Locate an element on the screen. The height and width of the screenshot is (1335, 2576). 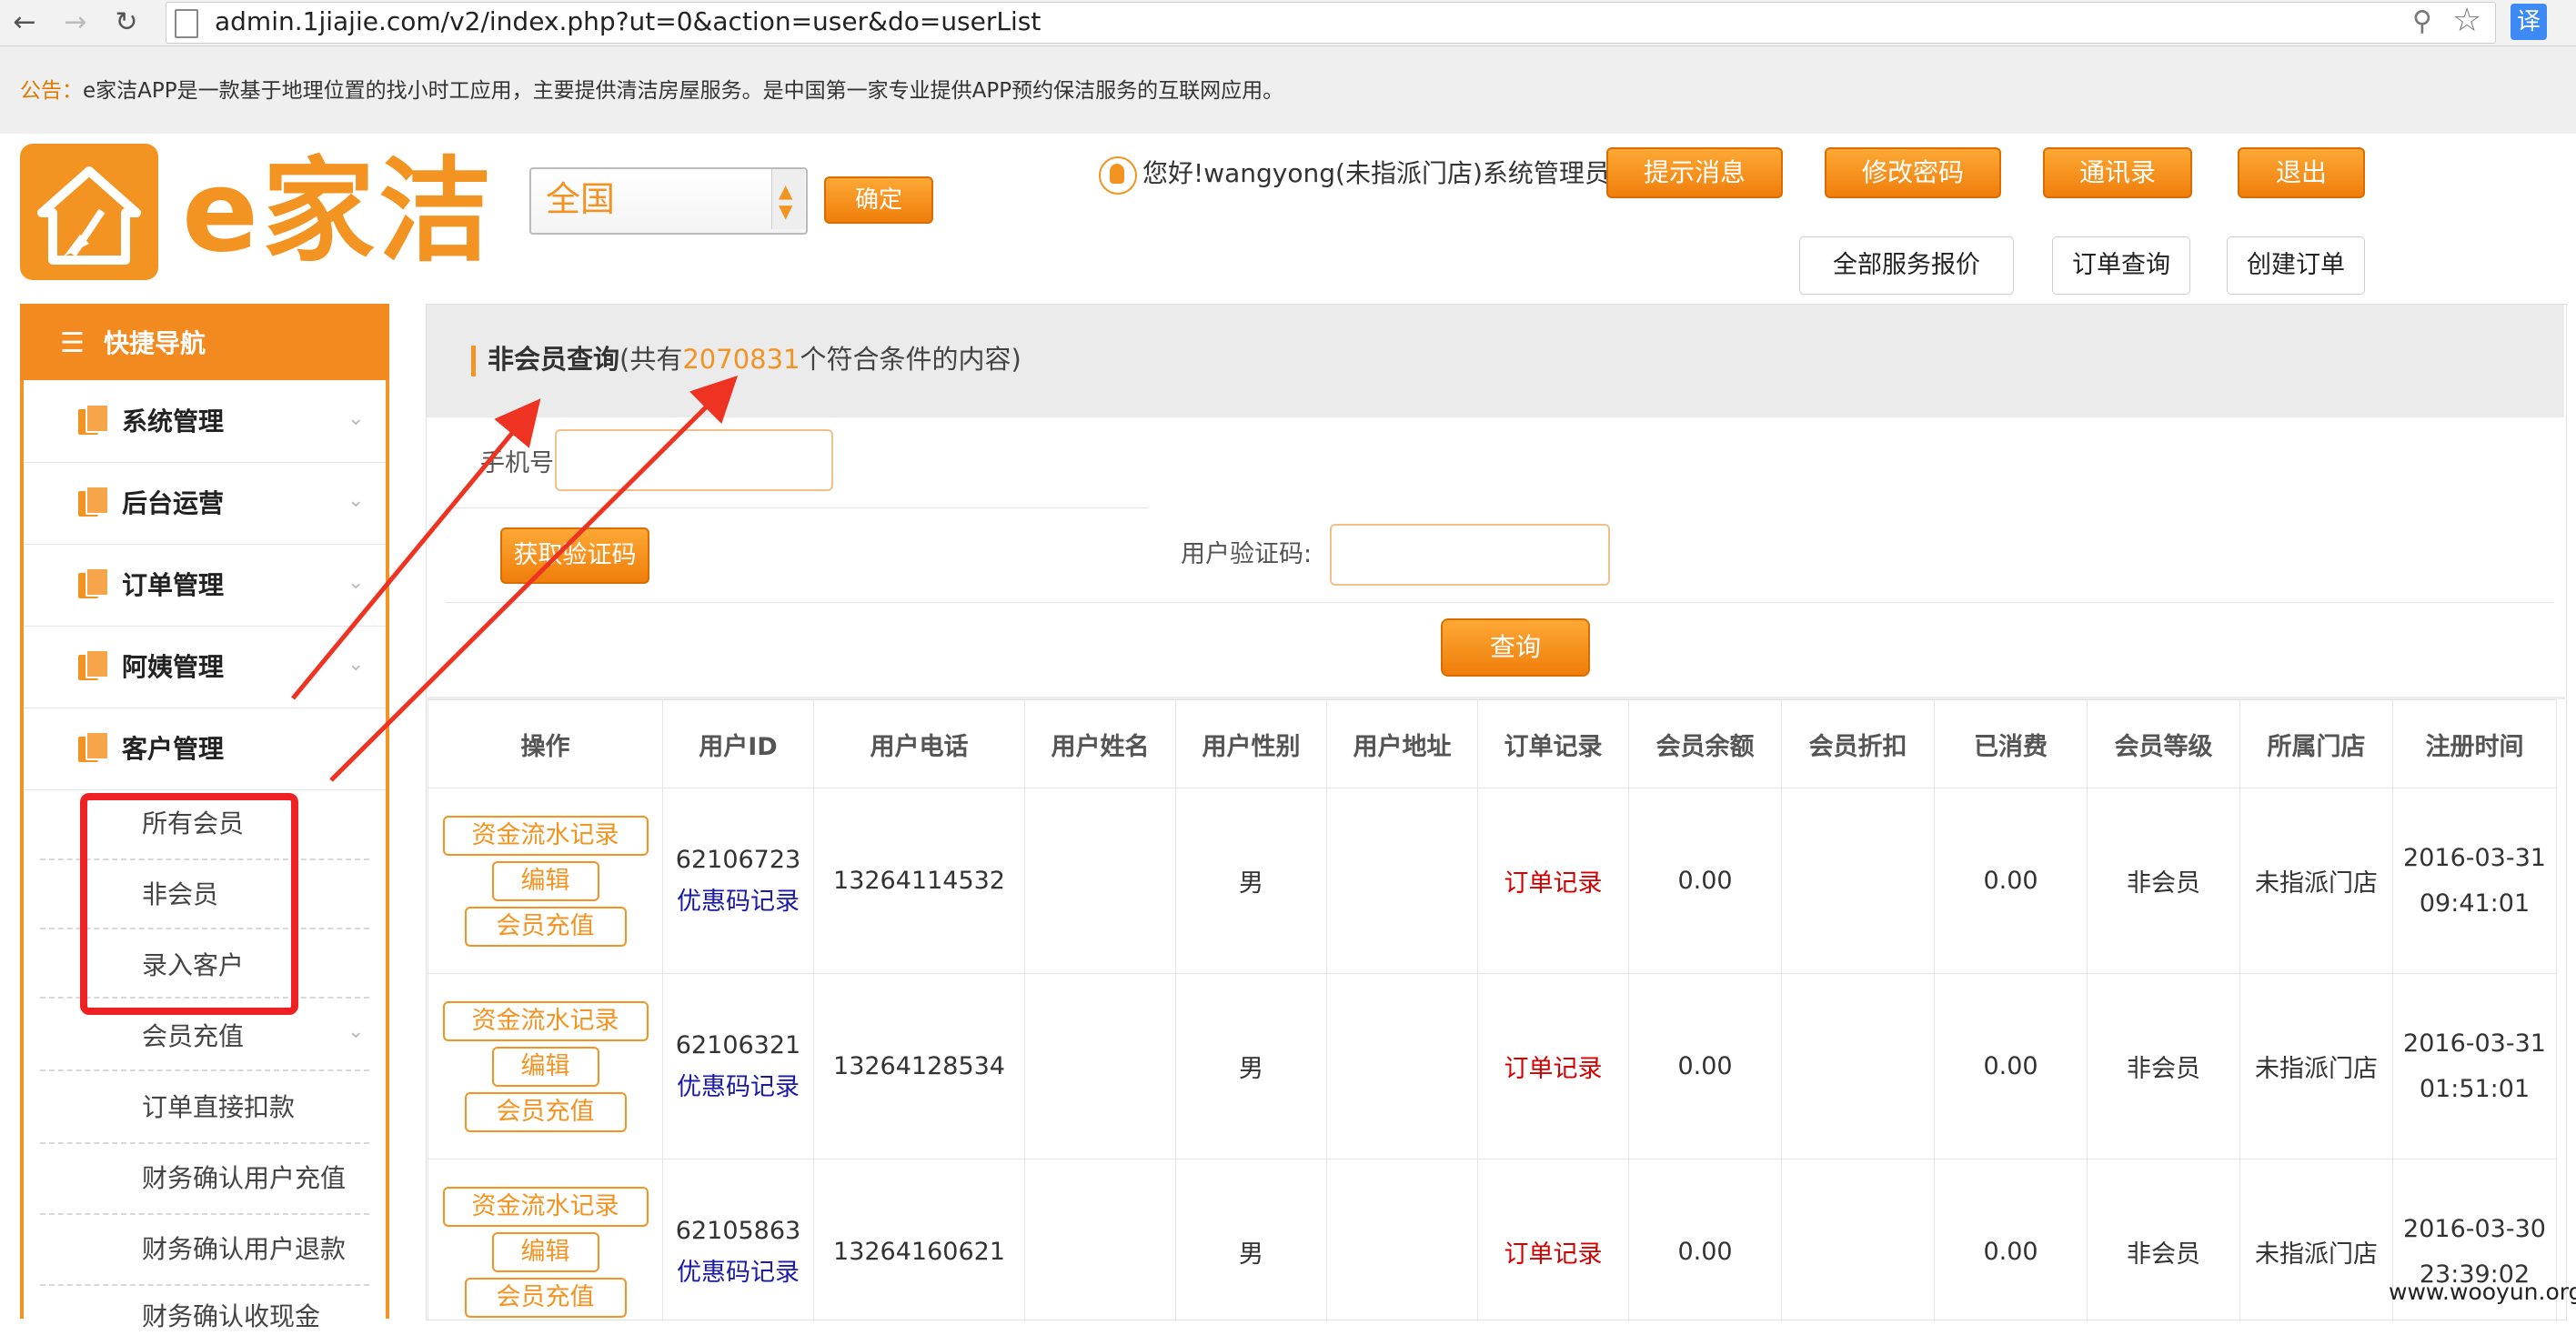
sidebar-item-label: 订单管理 is located at coordinates (173, 585).